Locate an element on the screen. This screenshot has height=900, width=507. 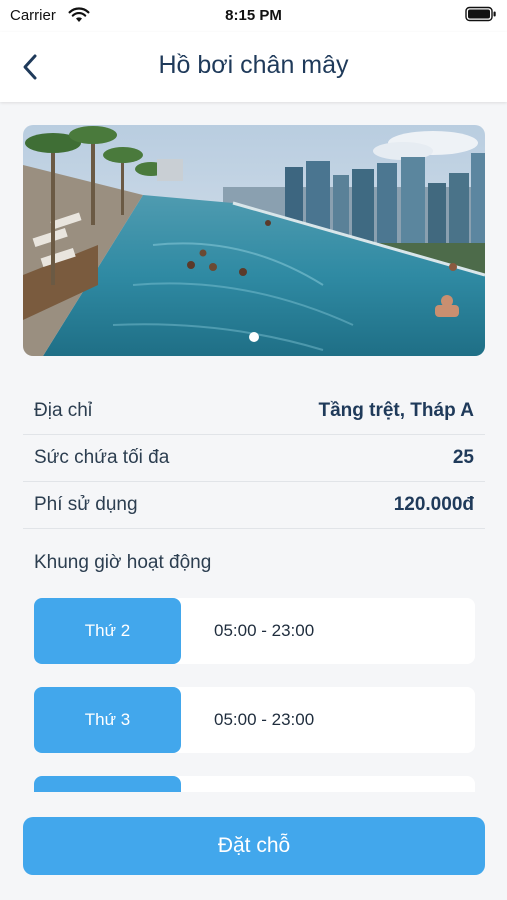
status-bar: Carrier 8:15 PM is located at coordinates (253, 16).